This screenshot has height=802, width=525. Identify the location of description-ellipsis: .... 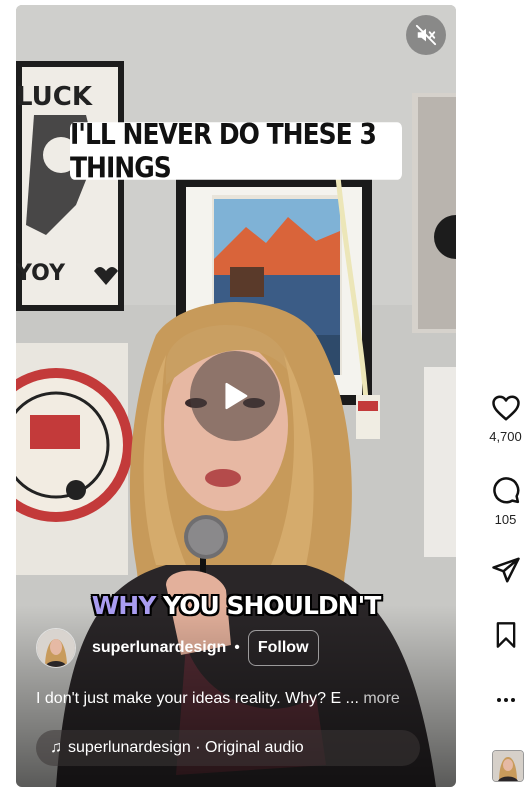
(352, 698).